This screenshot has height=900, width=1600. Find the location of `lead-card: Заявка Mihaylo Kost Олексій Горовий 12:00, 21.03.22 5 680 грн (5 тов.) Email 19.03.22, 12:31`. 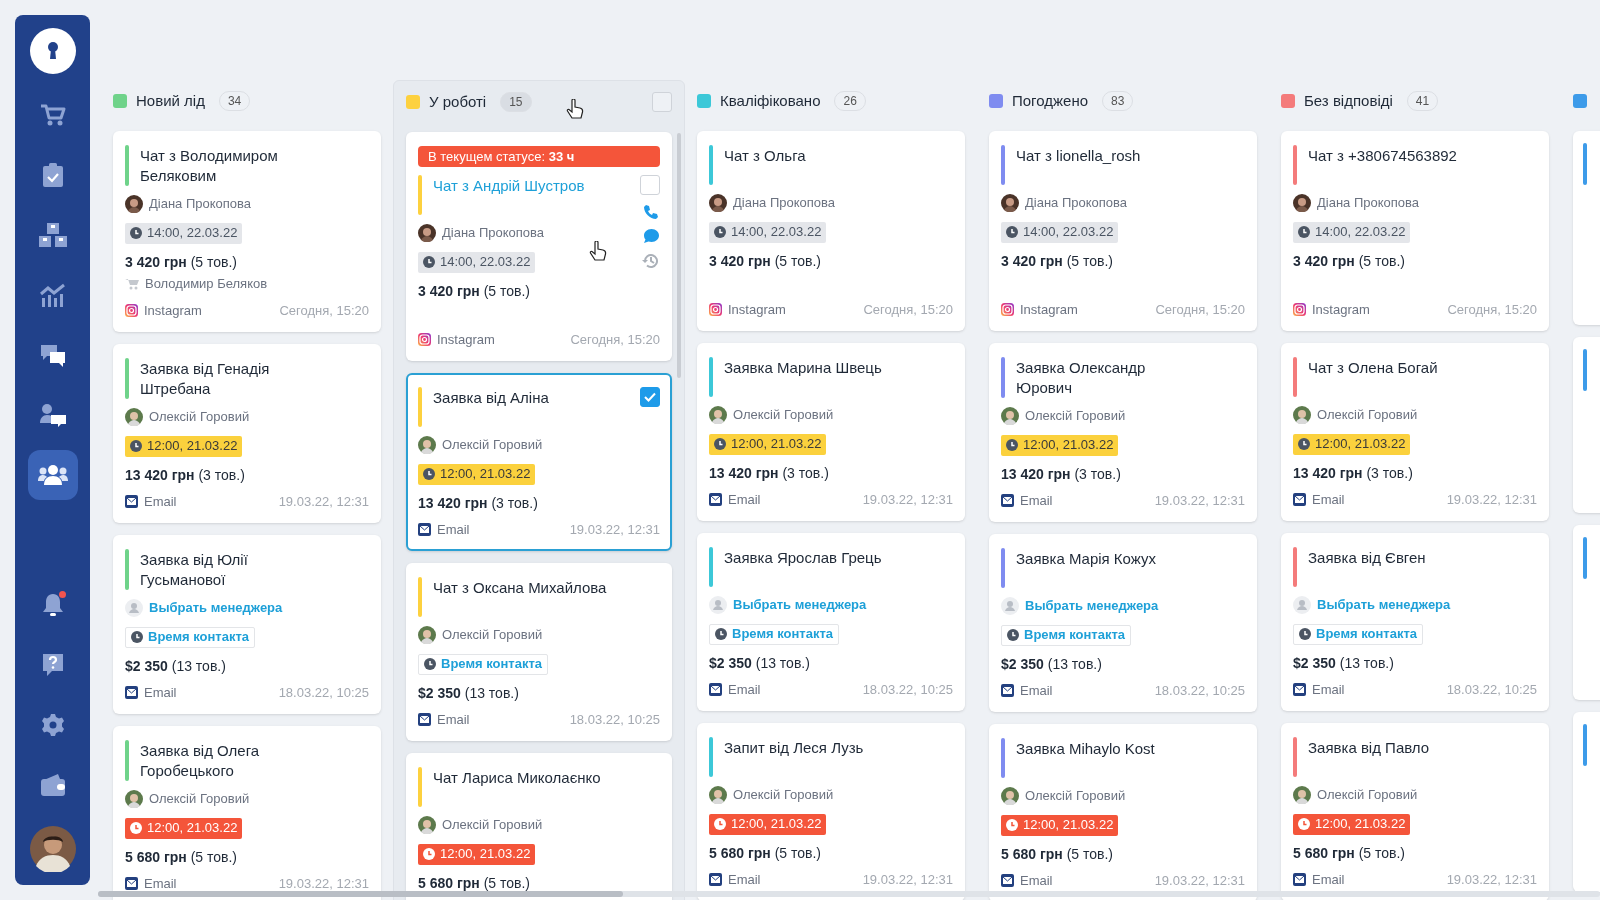

lead-card: Заявка Mihaylo Kost Олексій Горовий 12:00, 21.03.22 5 680 грн (5 тов.) Email 19.03.22, 12:31 is located at coordinates (1123, 812).